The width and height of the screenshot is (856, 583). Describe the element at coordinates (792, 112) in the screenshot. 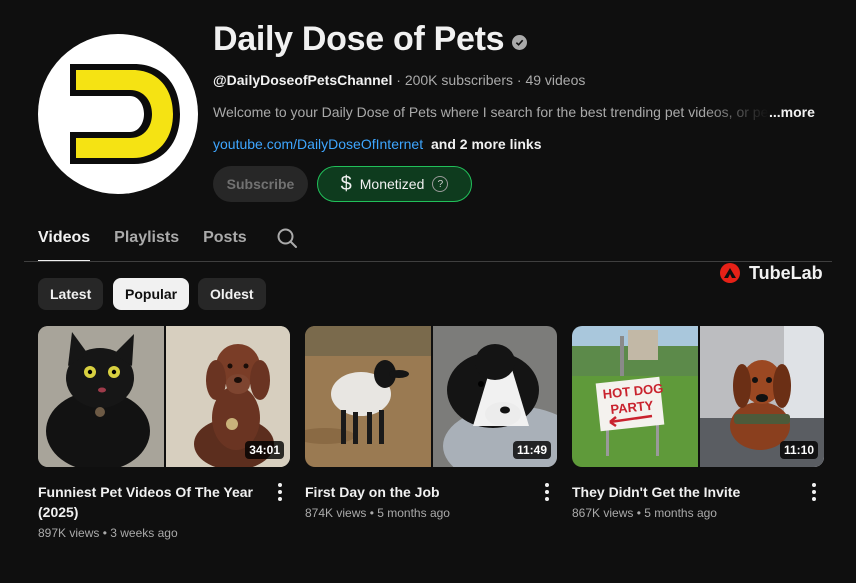

I see `description-more-link: ...more` at that location.